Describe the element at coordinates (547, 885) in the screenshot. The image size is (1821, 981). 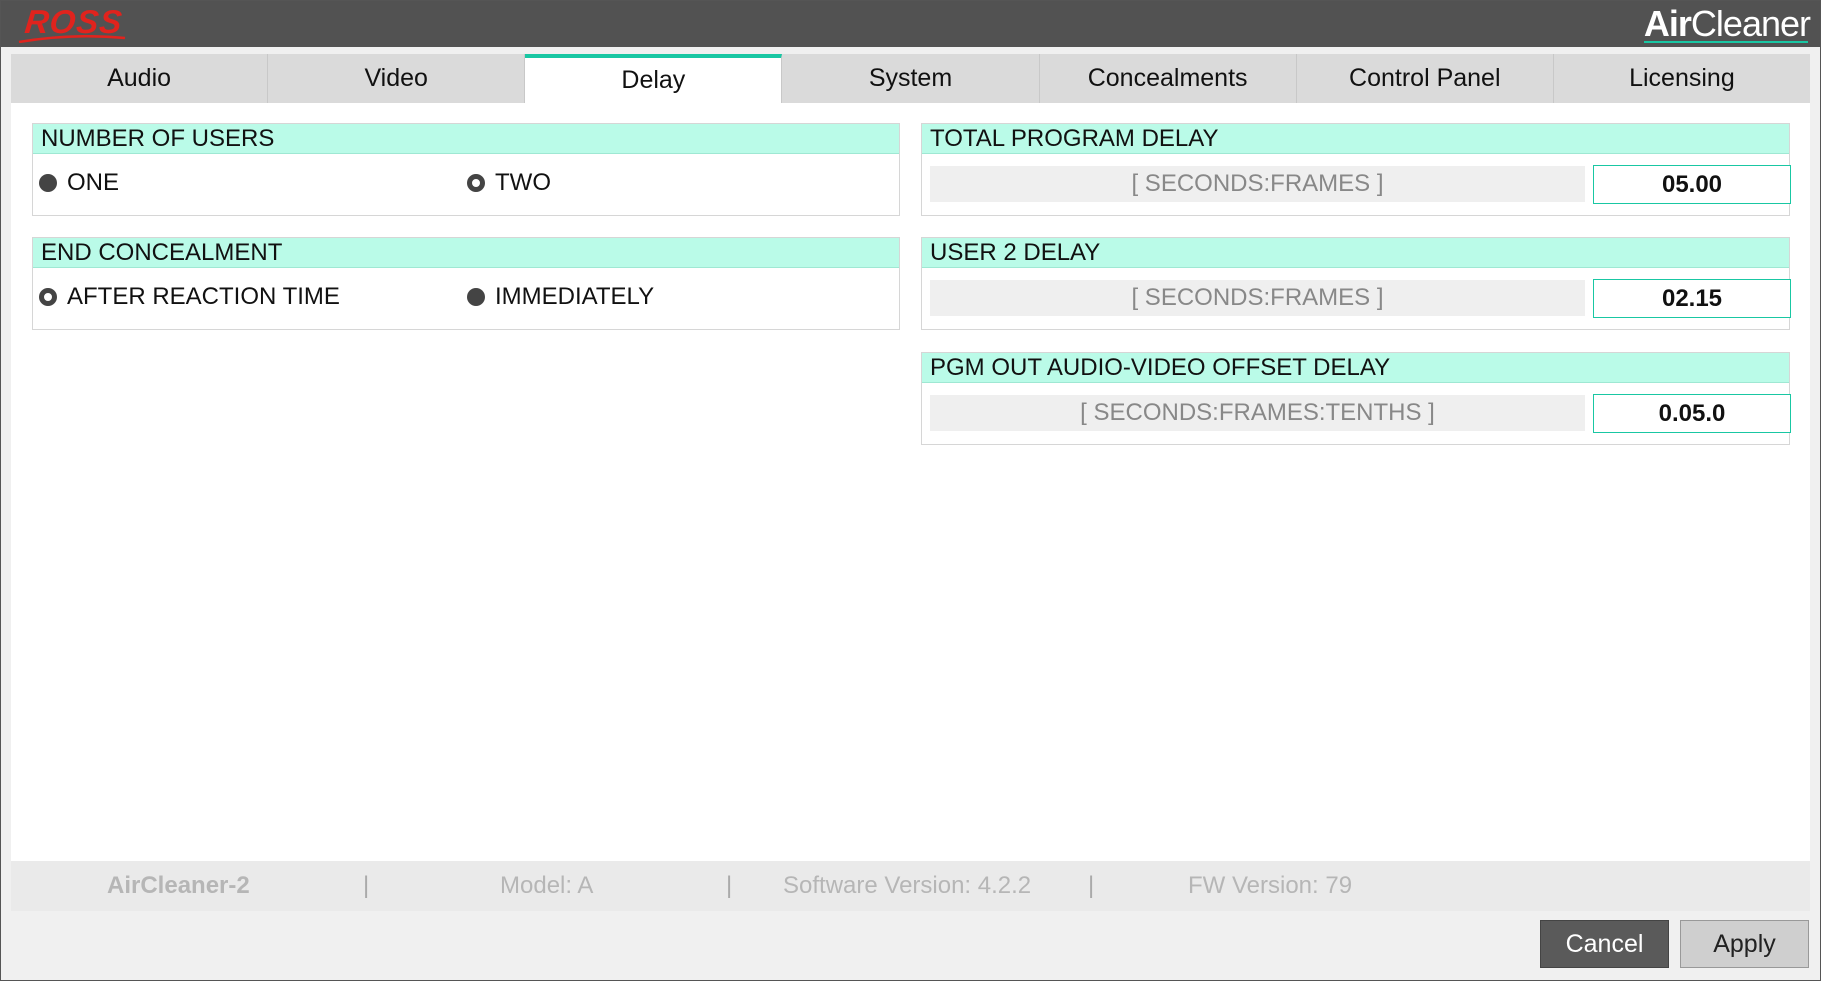
I see `model-label: Model: A` at that location.